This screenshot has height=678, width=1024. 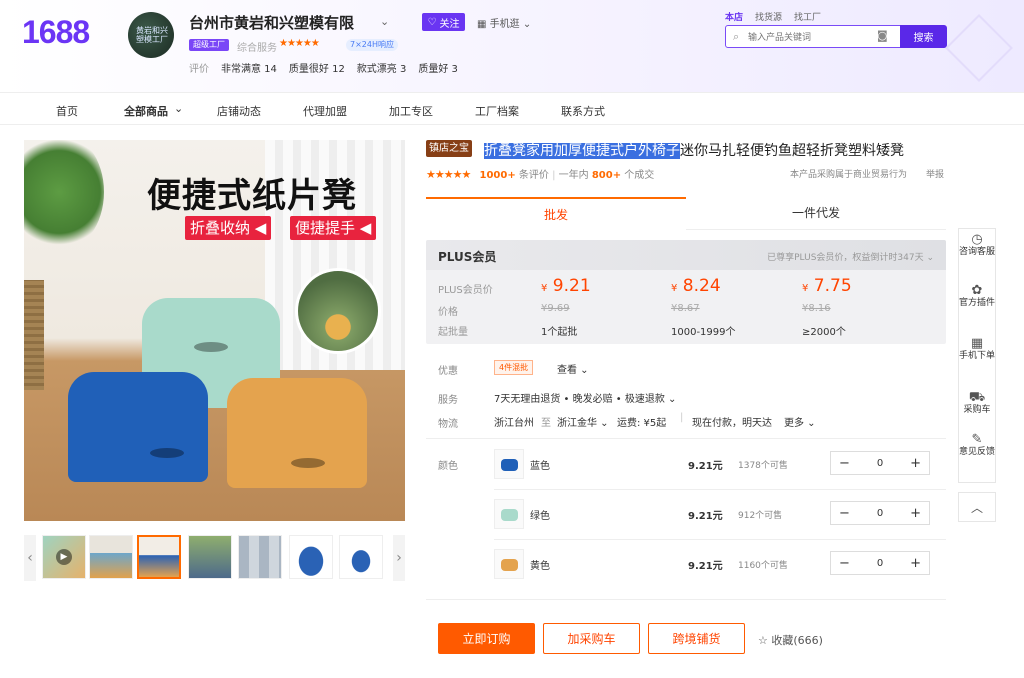 What do you see at coordinates (977, 343) in the screenshot?
I see `qr-icon: ▦` at bounding box center [977, 343].